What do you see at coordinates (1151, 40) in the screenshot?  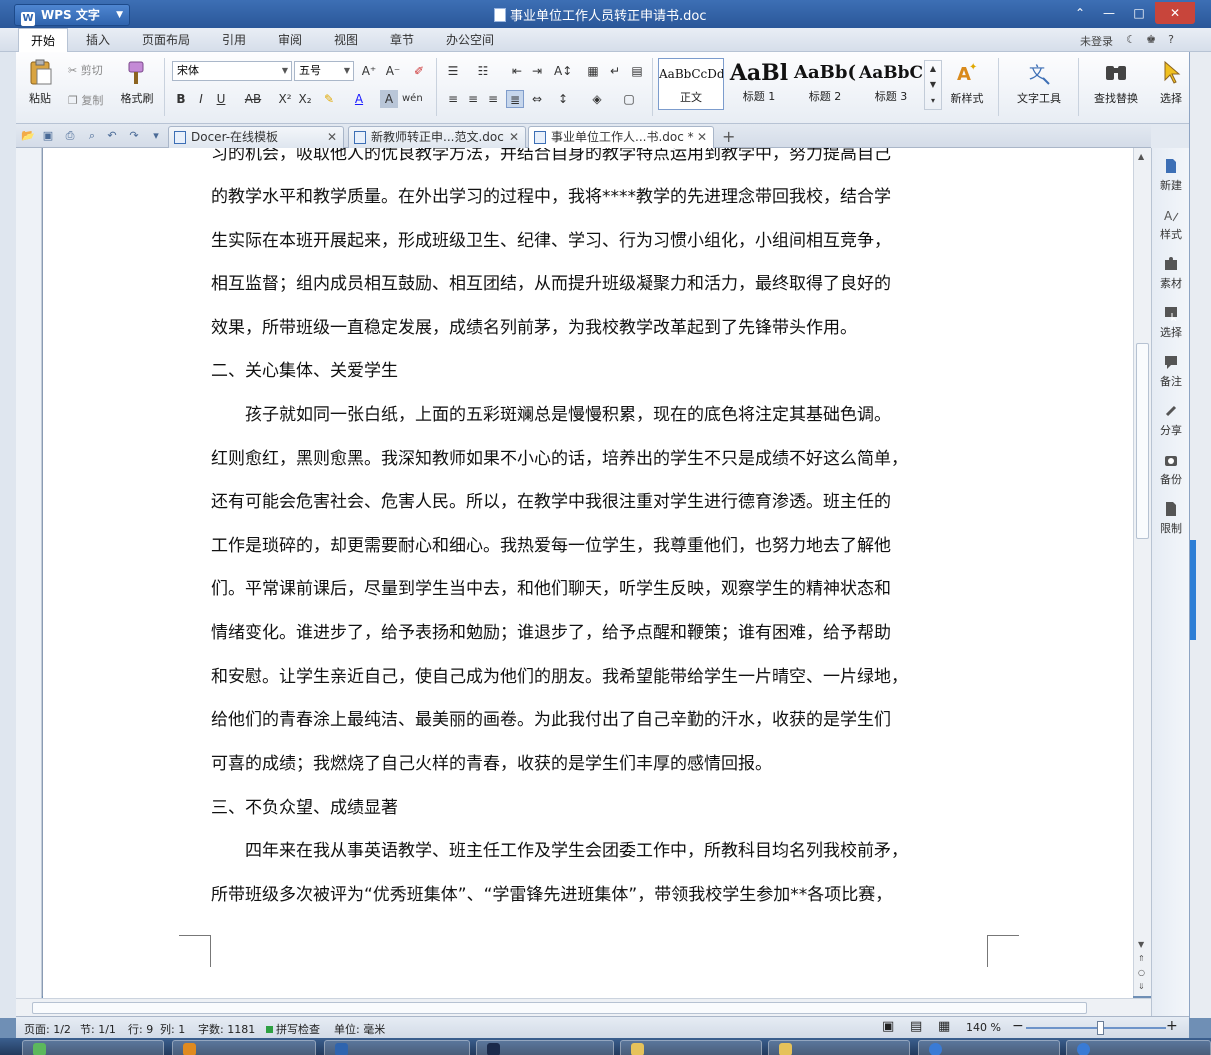 I see `shirt-icon: ♚` at bounding box center [1151, 40].